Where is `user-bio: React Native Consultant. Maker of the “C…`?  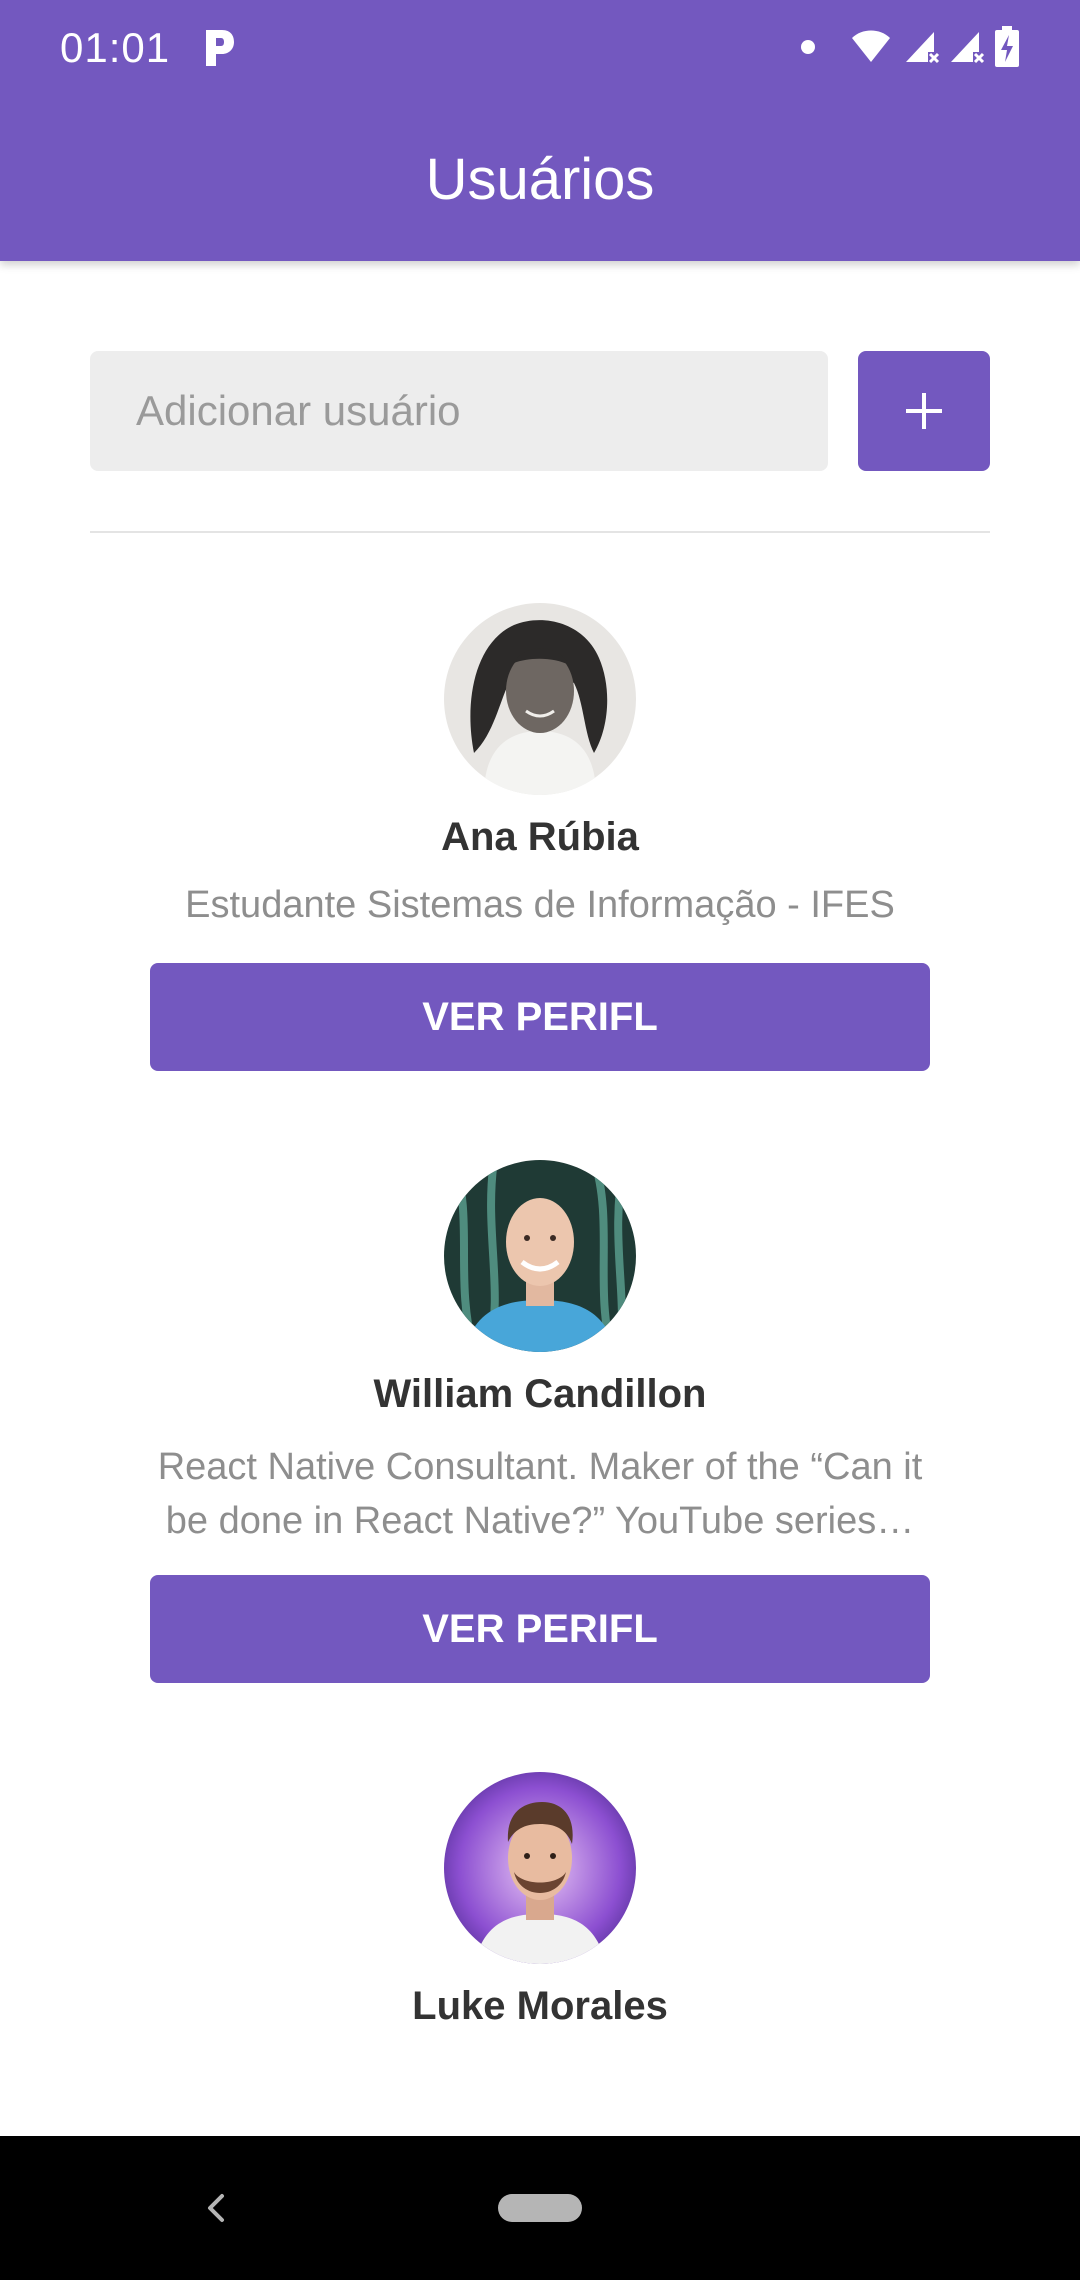
user-bio: React Native Consultant. Maker of the “C… is located at coordinates (540, 1494).